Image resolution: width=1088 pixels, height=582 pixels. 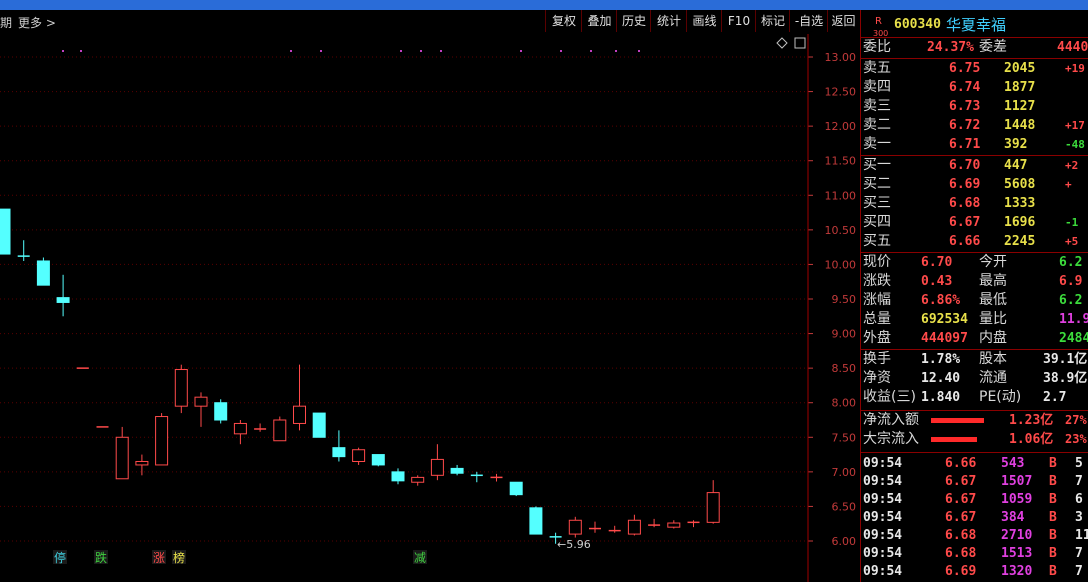 I want to click on toolbar-button-1: 叠加, so click(x=599, y=21).